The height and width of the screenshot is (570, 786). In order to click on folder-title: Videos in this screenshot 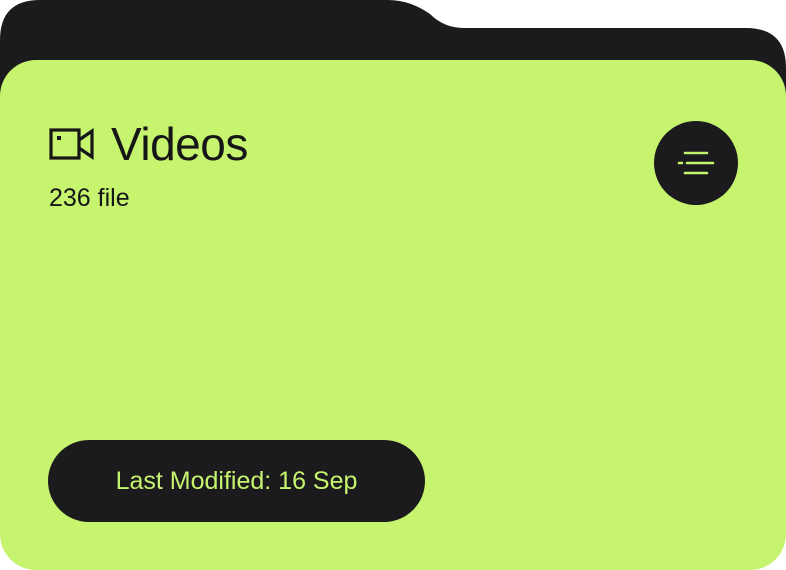, I will do `click(179, 144)`.